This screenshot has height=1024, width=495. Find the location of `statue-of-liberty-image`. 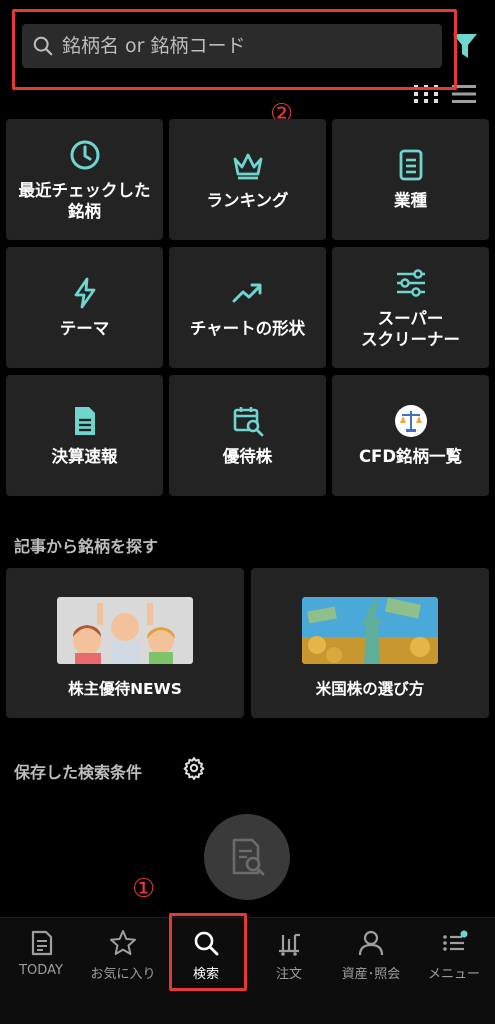

statue-of-liberty-image is located at coordinates (370, 630).